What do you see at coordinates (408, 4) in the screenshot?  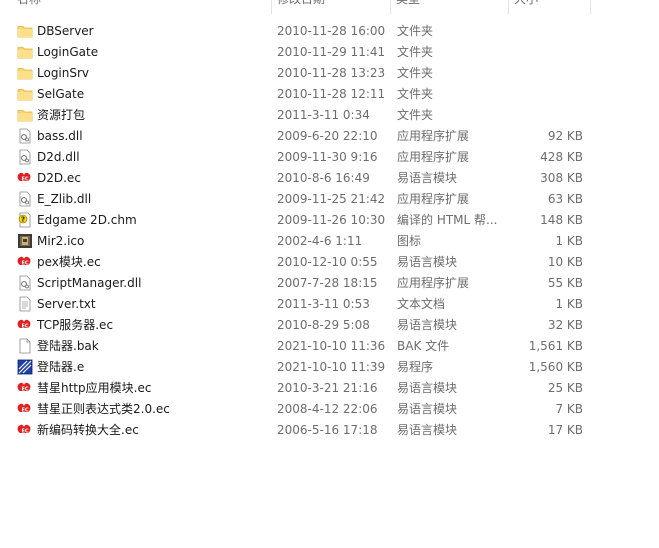 I see `column-type-label: 类型` at bounding box center [408, 4].